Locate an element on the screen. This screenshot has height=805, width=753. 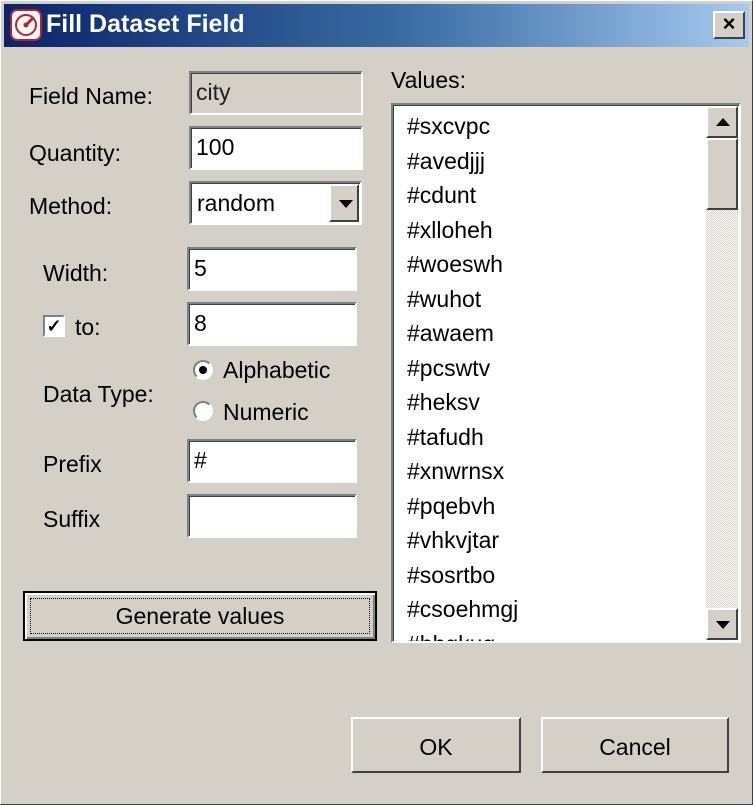
to-checkbox: ✓ is located at coordinates (54, 326).